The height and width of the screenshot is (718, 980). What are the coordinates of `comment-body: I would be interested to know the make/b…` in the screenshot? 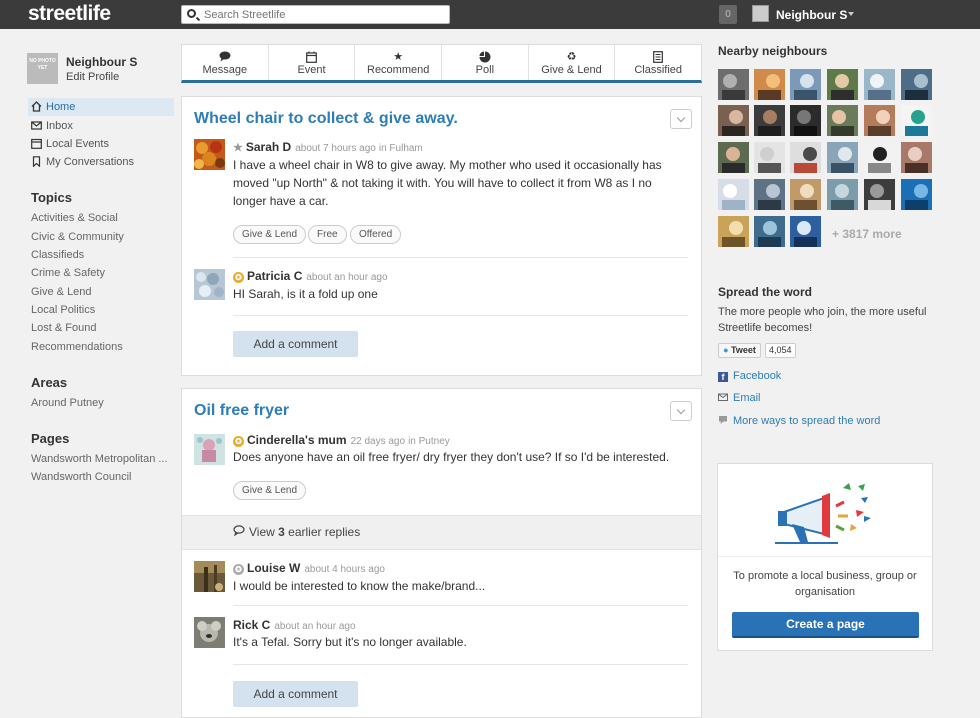 It's located at (359, 586).